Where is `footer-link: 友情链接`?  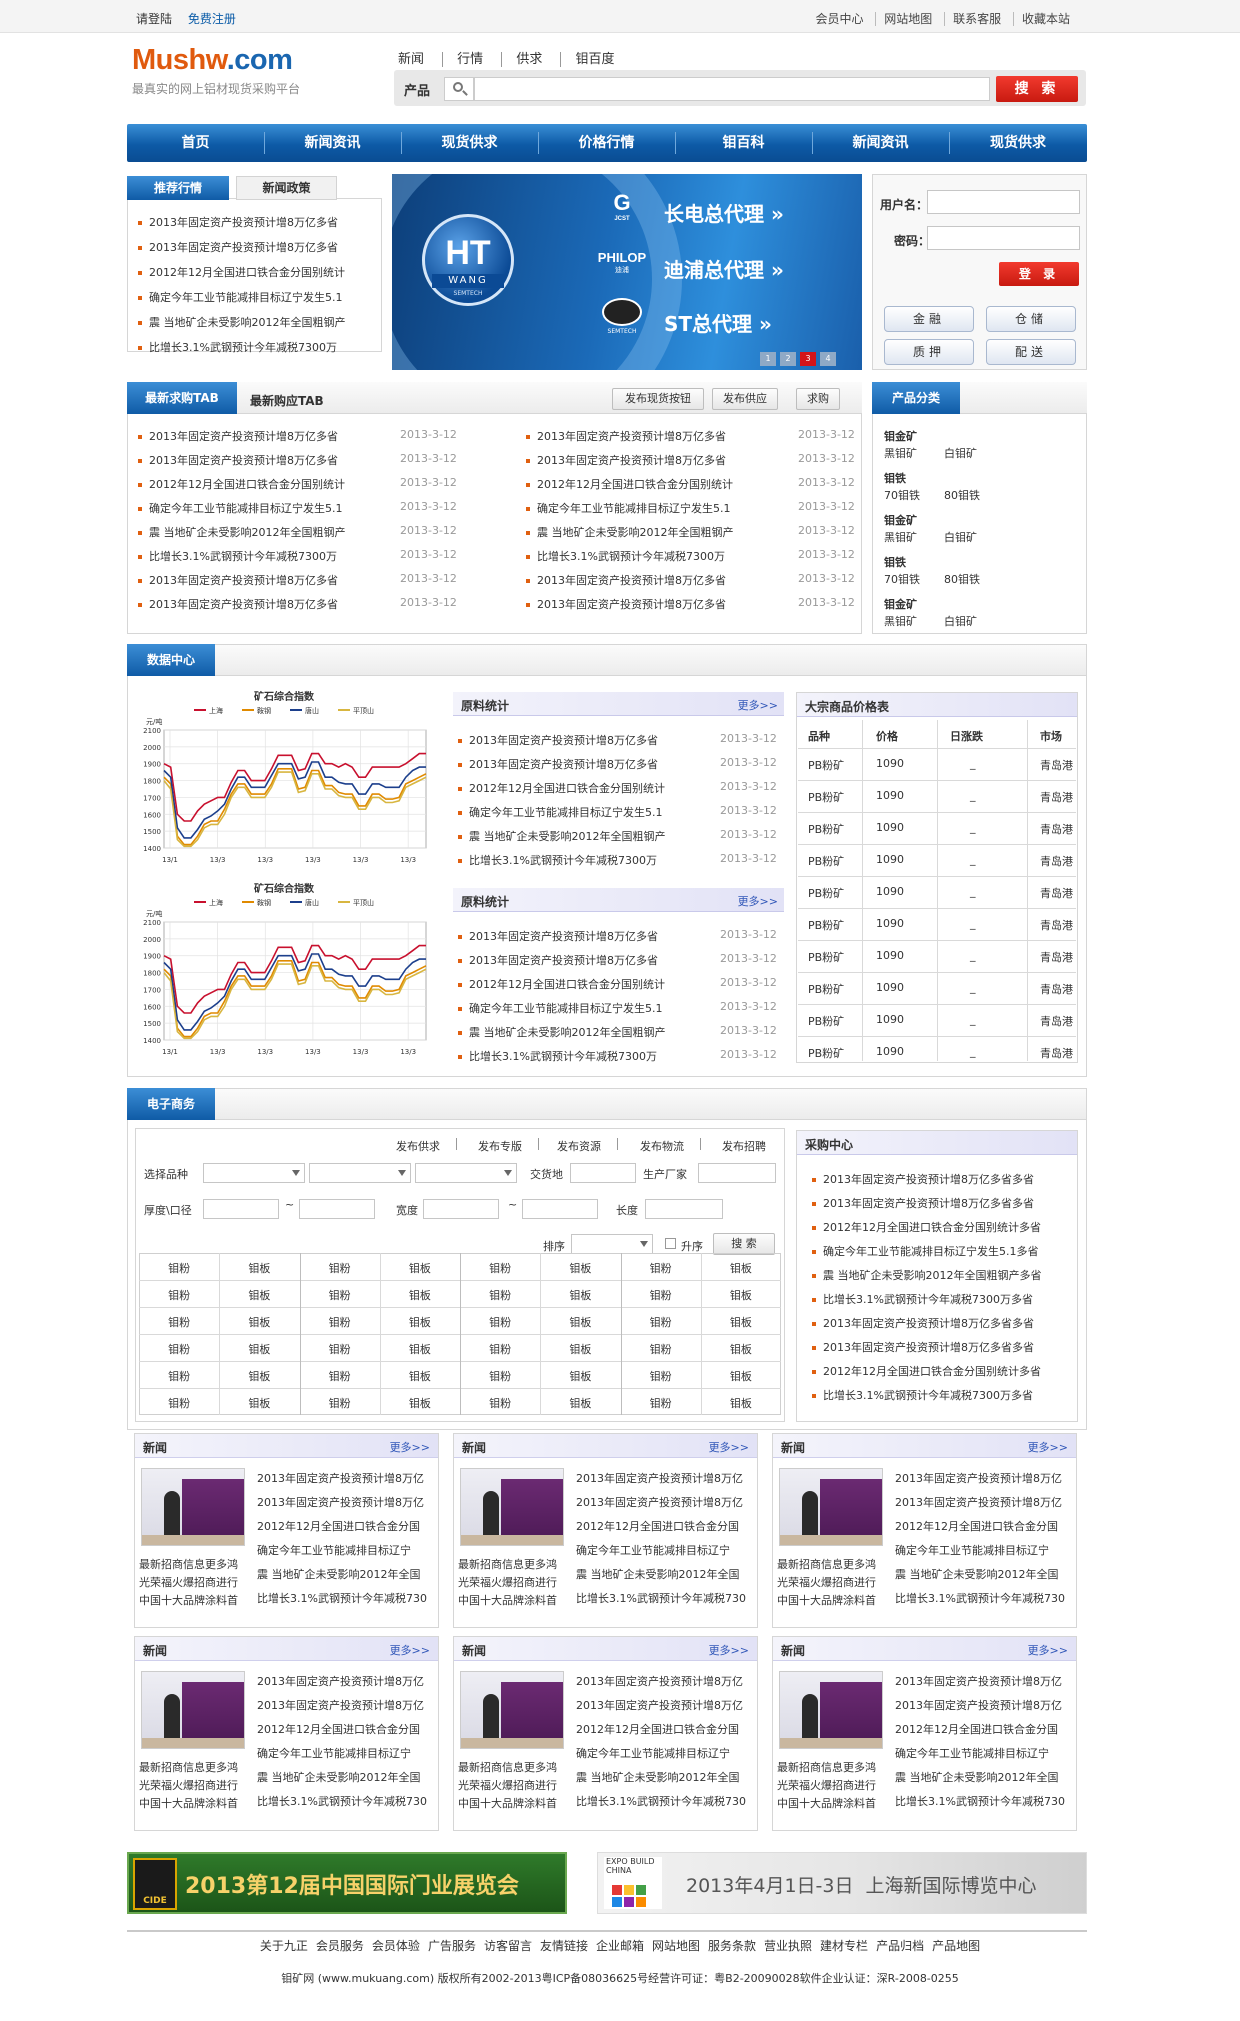 footer-link: 友情链接 is located at coordinates (564, 1946).